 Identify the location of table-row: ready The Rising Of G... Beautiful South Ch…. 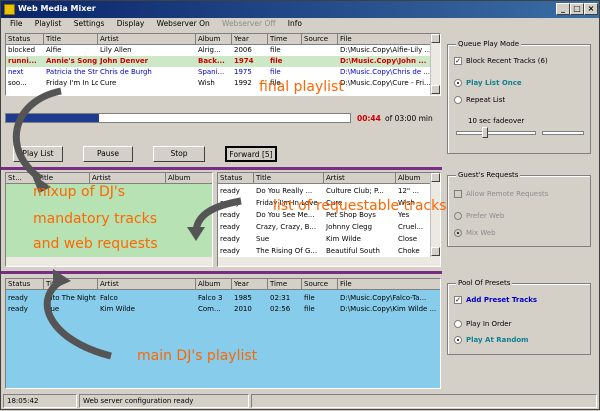
(329, 251).